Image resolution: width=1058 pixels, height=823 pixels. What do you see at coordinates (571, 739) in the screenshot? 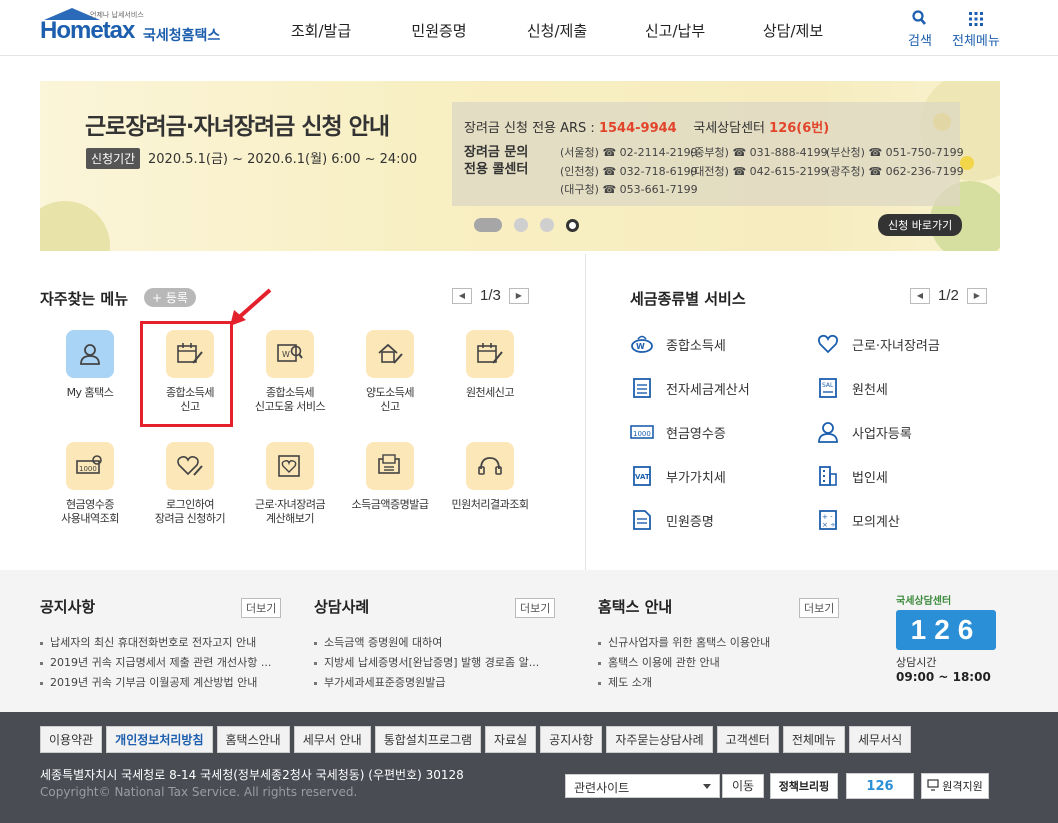
I see `footer-notice-link: 공지사항` at bounding box center [571, 739].